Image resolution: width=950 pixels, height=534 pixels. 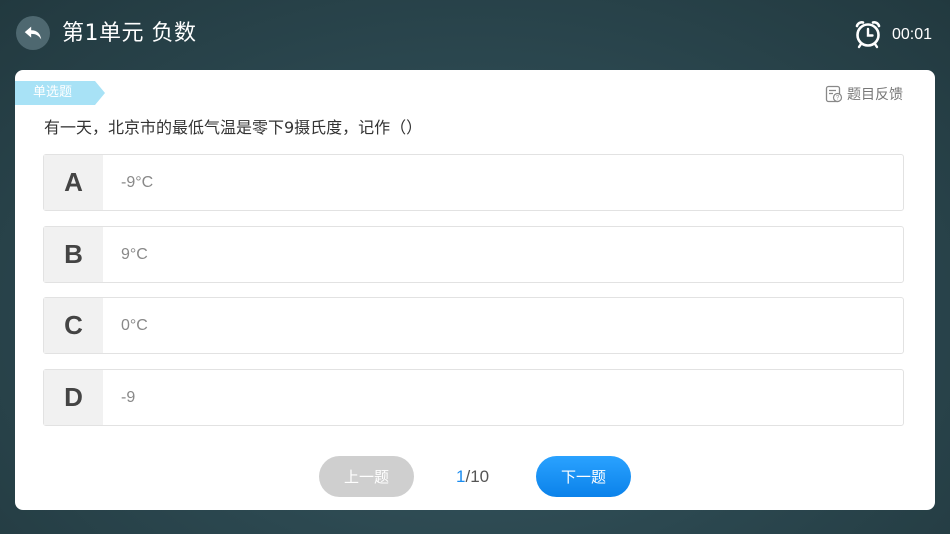 I want to click on option-text: 0°C, so click(x=134, y=325).